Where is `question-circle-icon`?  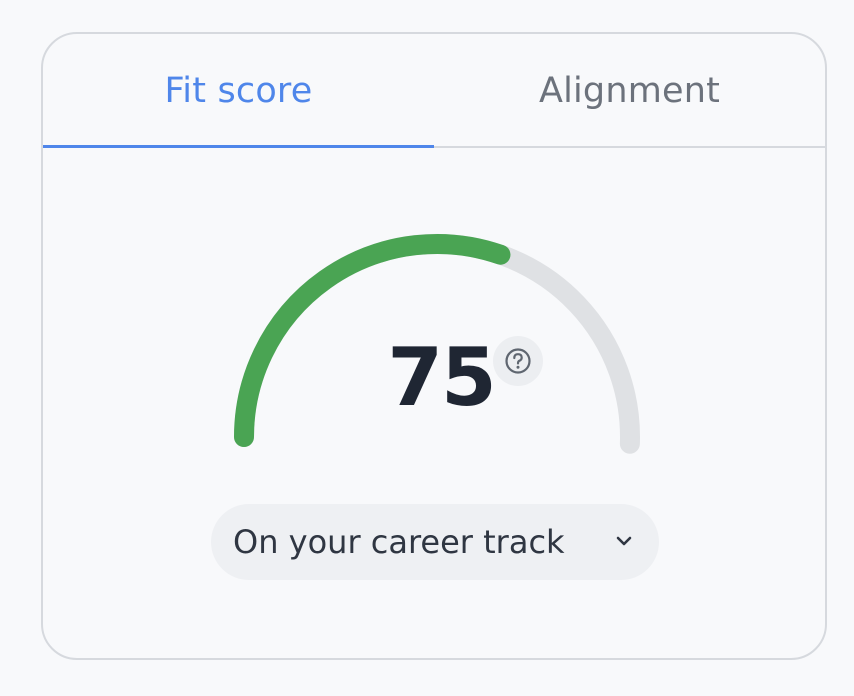
question-circle-icon is located at coordinates (518, 361).